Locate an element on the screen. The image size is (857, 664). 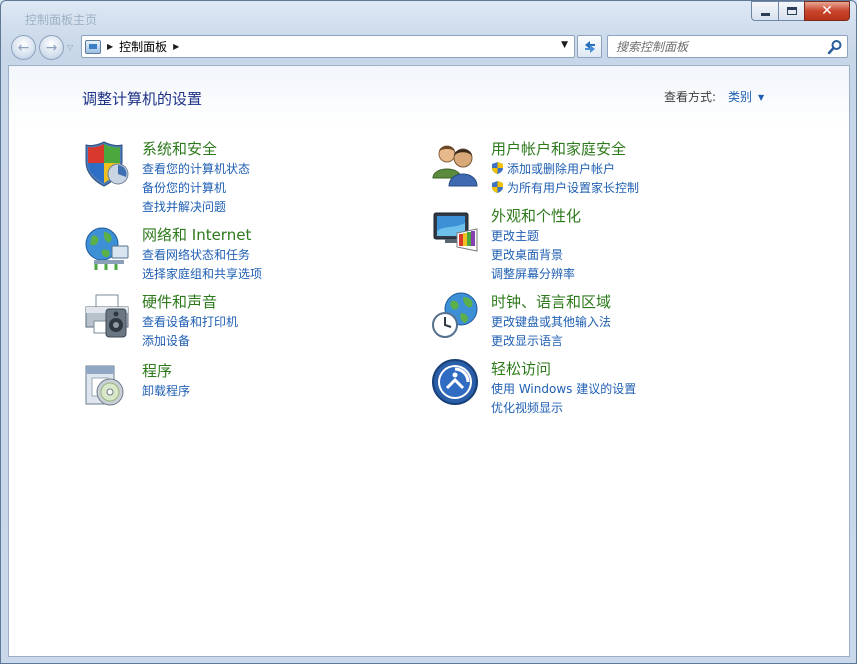
link-find-fix-problems: 查找并解决问题 is located at coordinates (196, 207).